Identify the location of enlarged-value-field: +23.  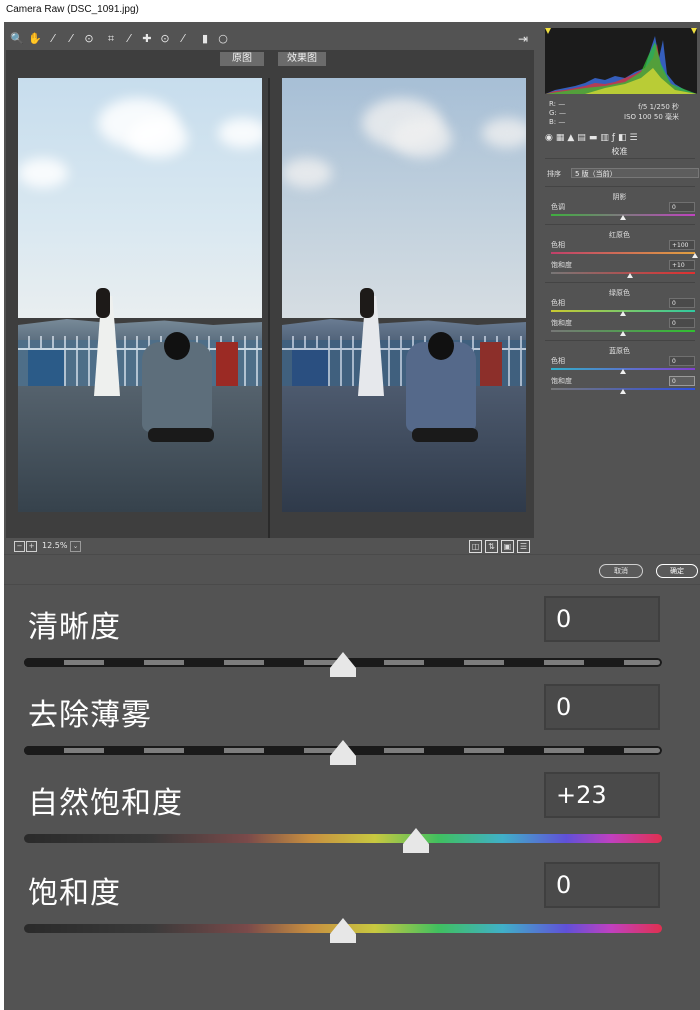
(602, 795).